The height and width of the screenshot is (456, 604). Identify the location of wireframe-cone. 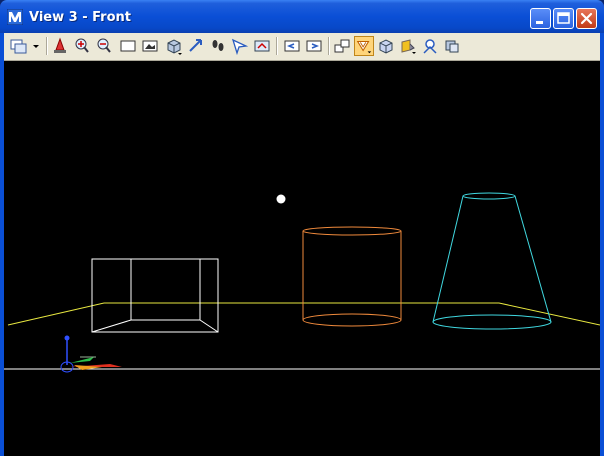
(492, 261).